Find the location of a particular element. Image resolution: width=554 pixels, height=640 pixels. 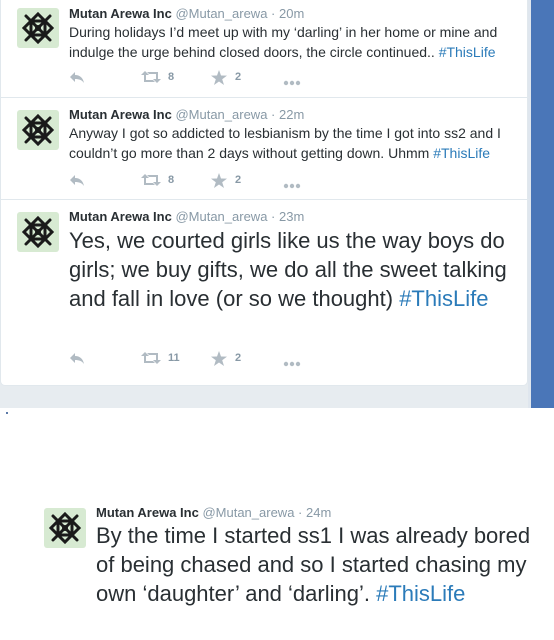

tweet-header: Mutan Arewa Inc @Mutan_arewa · 22m is located at coordinates (187, 114).